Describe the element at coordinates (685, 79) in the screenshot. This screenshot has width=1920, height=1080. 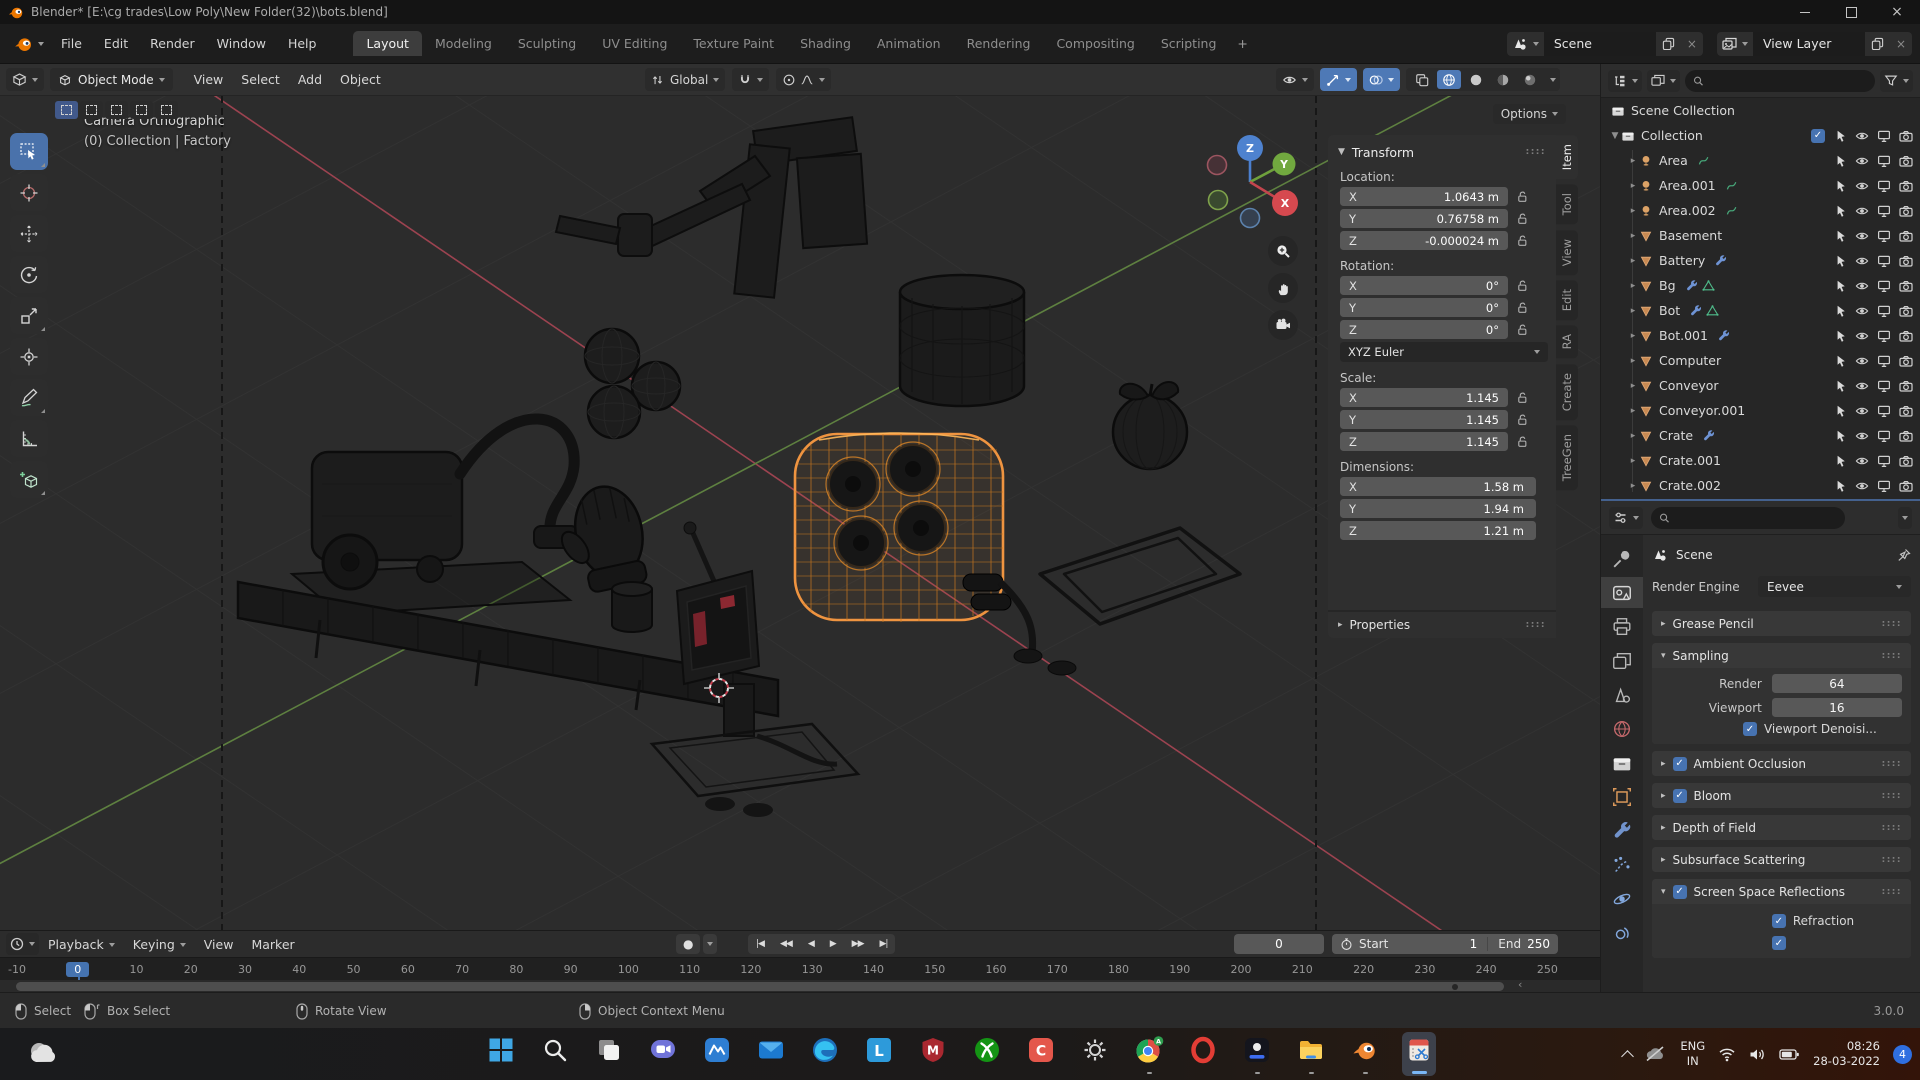
I see `transform-orientation-dropdown: Global` at that location.